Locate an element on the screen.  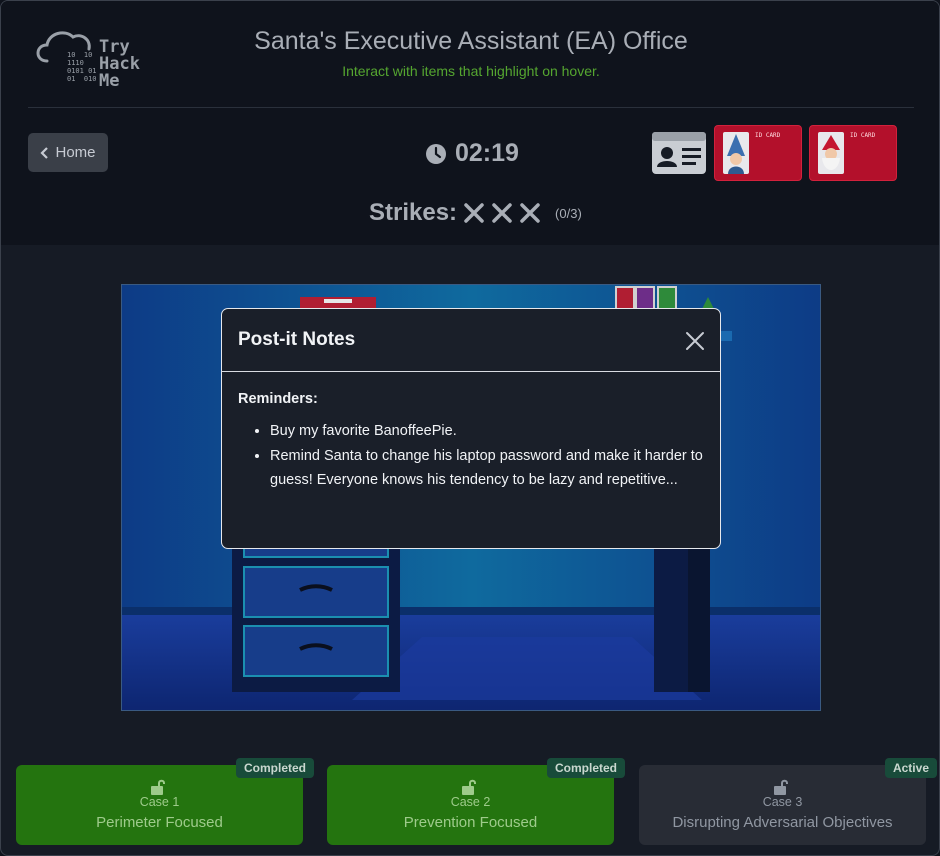
id-card-elf: ID CARD is located at coordinates (758, 153).